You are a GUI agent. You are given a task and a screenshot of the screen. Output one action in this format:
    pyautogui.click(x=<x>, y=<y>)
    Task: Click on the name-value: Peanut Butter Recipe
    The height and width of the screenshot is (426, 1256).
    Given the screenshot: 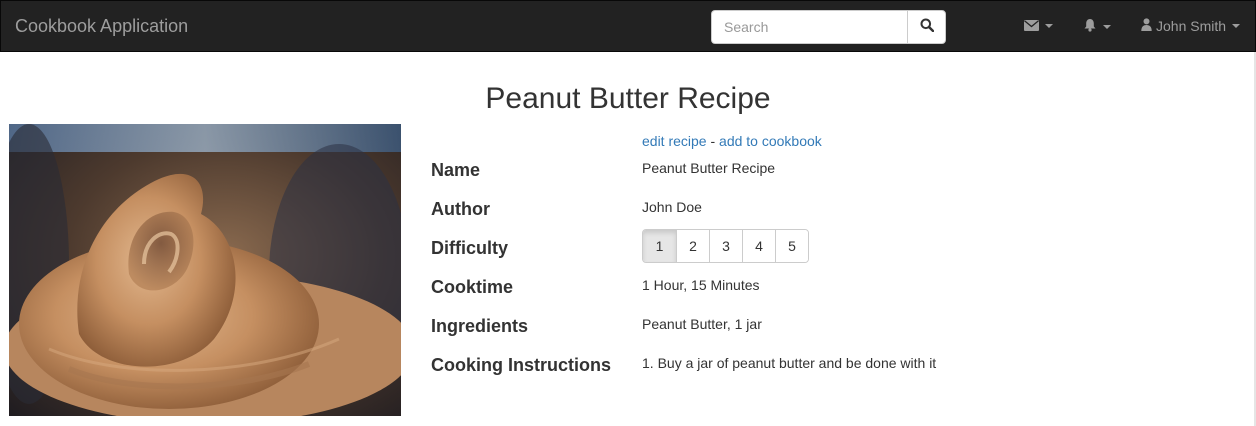 What is the action you would take?
    pyautogui.click(x=709, y=168)
    